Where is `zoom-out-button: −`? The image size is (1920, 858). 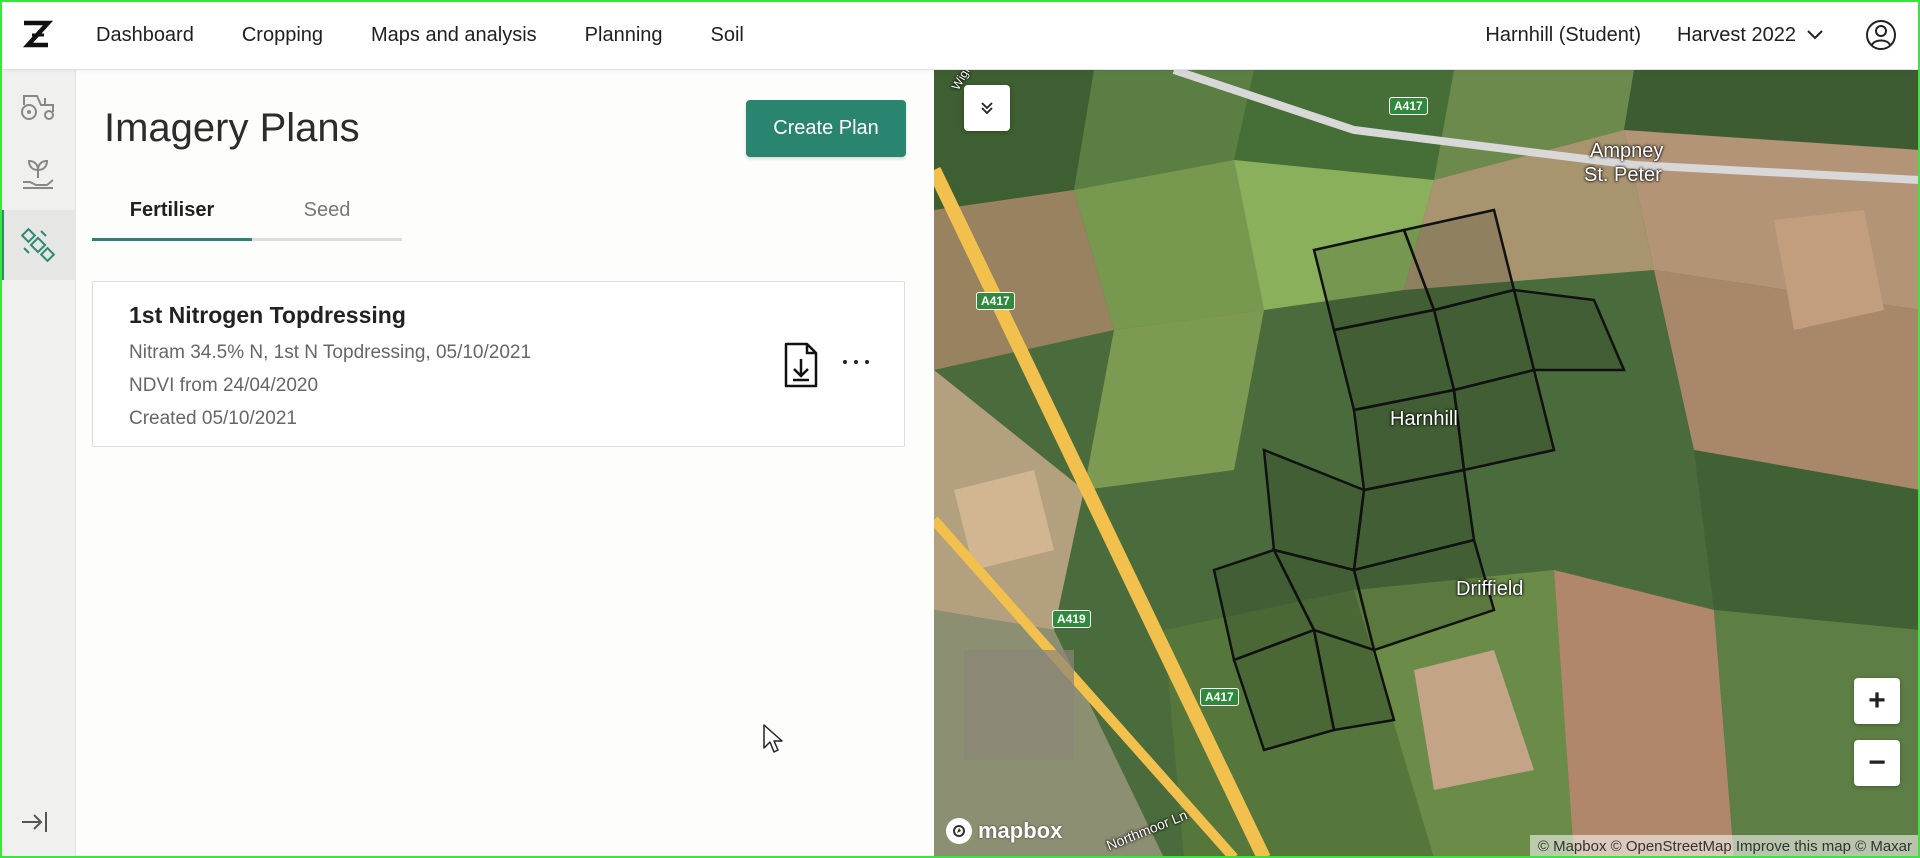
zoom-out-button: − is located at coordinates (1877, 763).